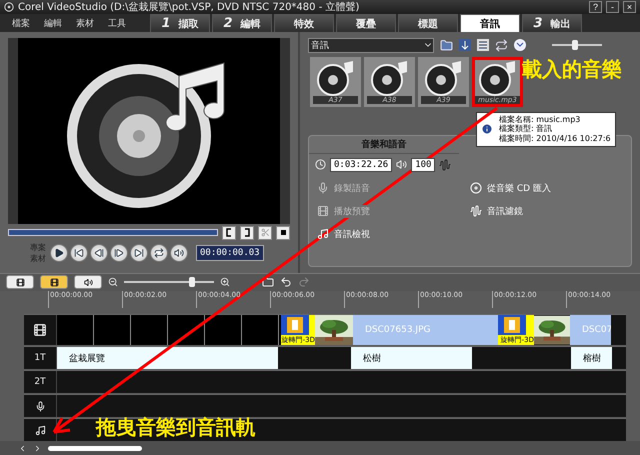  I want to click on step-back-icon, so click(99, 253).